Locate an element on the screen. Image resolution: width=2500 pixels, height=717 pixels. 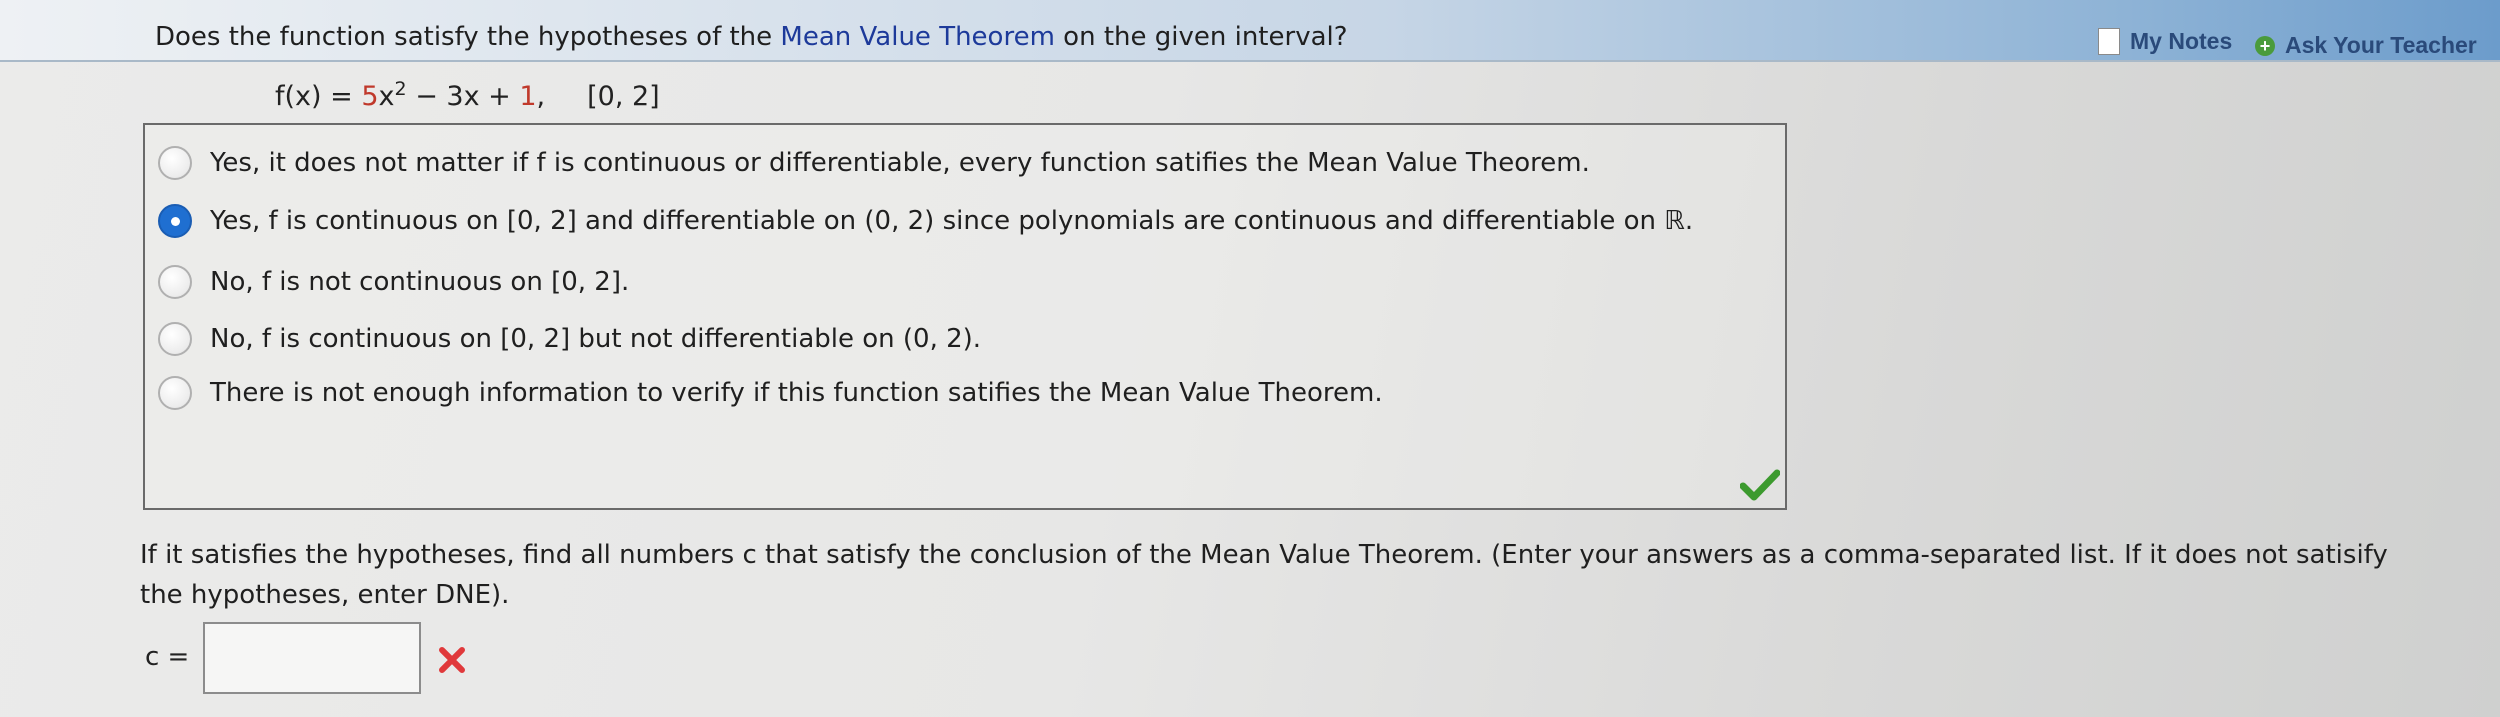
formula-comma: , is located at coordinates (541, 96).